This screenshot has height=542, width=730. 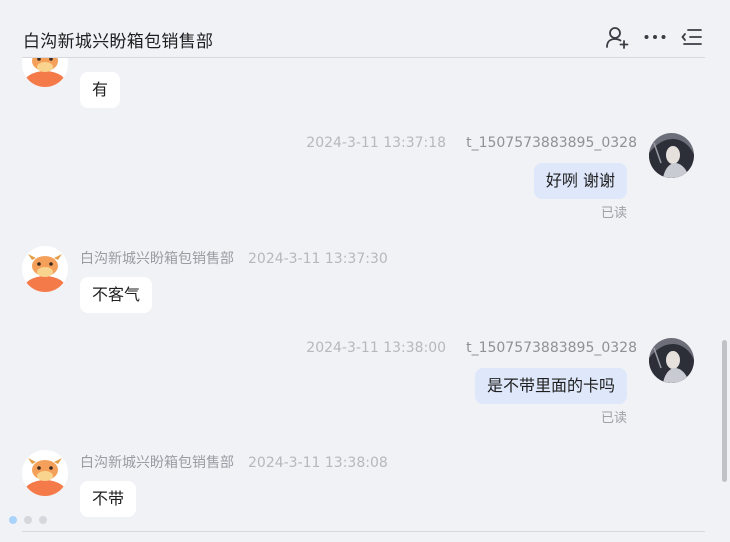 What do you see at coordinates (118, 42) in the screenshot?
I see `chat-title: 白沟新城兴盼箱包销售部` at bounding box center [118, 42].